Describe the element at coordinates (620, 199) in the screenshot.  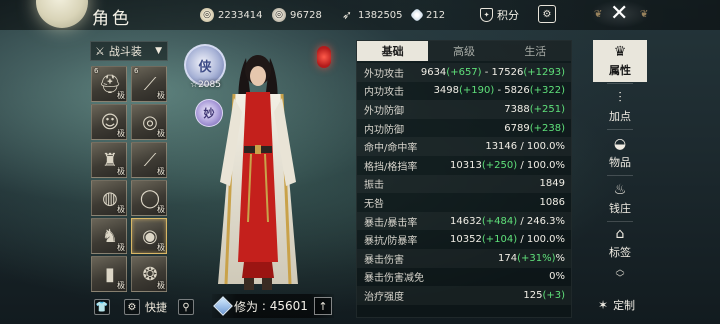
I see `nav-item-bank: ♨ 钱庄` at that location.